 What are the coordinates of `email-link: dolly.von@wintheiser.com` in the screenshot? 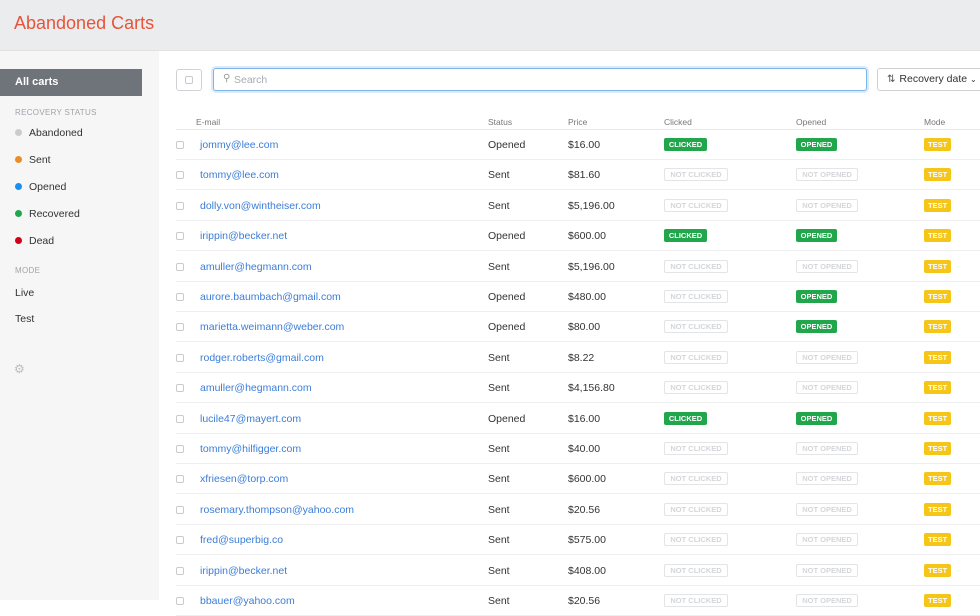 It's located at (260, 206).